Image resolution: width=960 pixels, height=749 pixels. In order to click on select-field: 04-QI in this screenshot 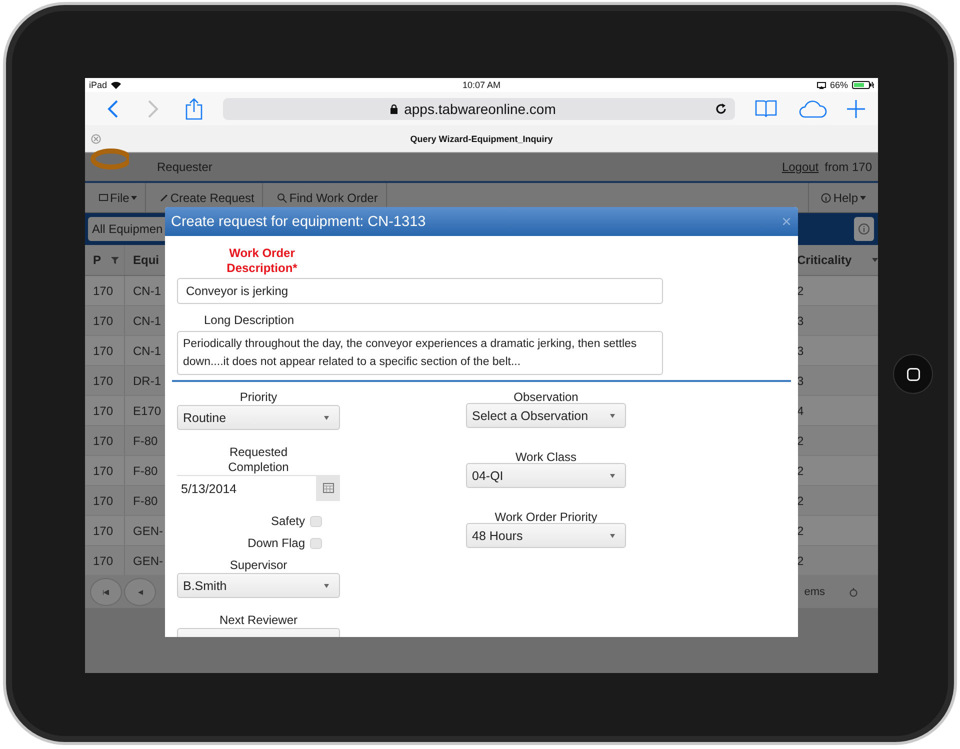, I will do `click(546, 475)`.